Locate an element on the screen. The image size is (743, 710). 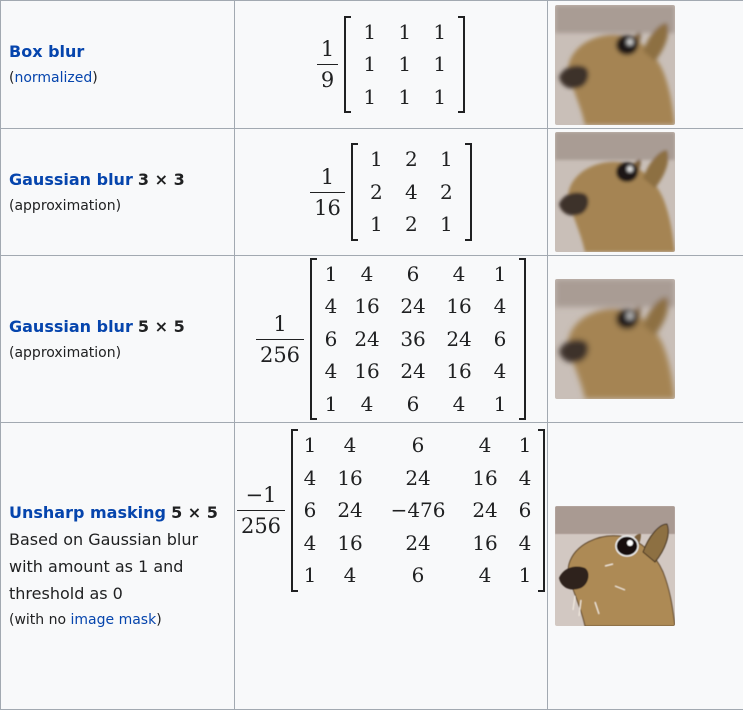
scale-factor: −1 256 is located at coordinates (261, 510).